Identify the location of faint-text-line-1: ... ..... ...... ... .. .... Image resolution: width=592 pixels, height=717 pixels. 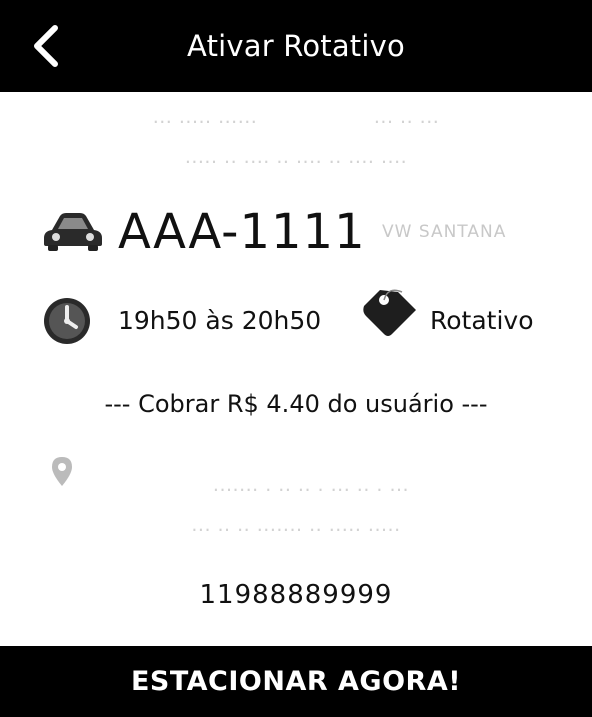
(296, 117).